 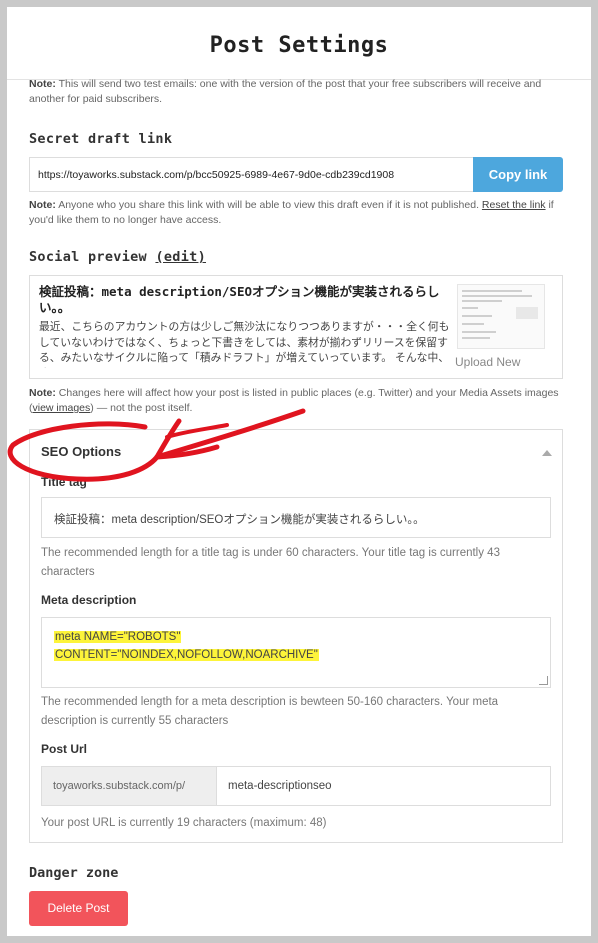 What do you see at coordinates (62, 408) in the screenshot?
I see `view-images-link: view images` at bounding box center [62, 408].